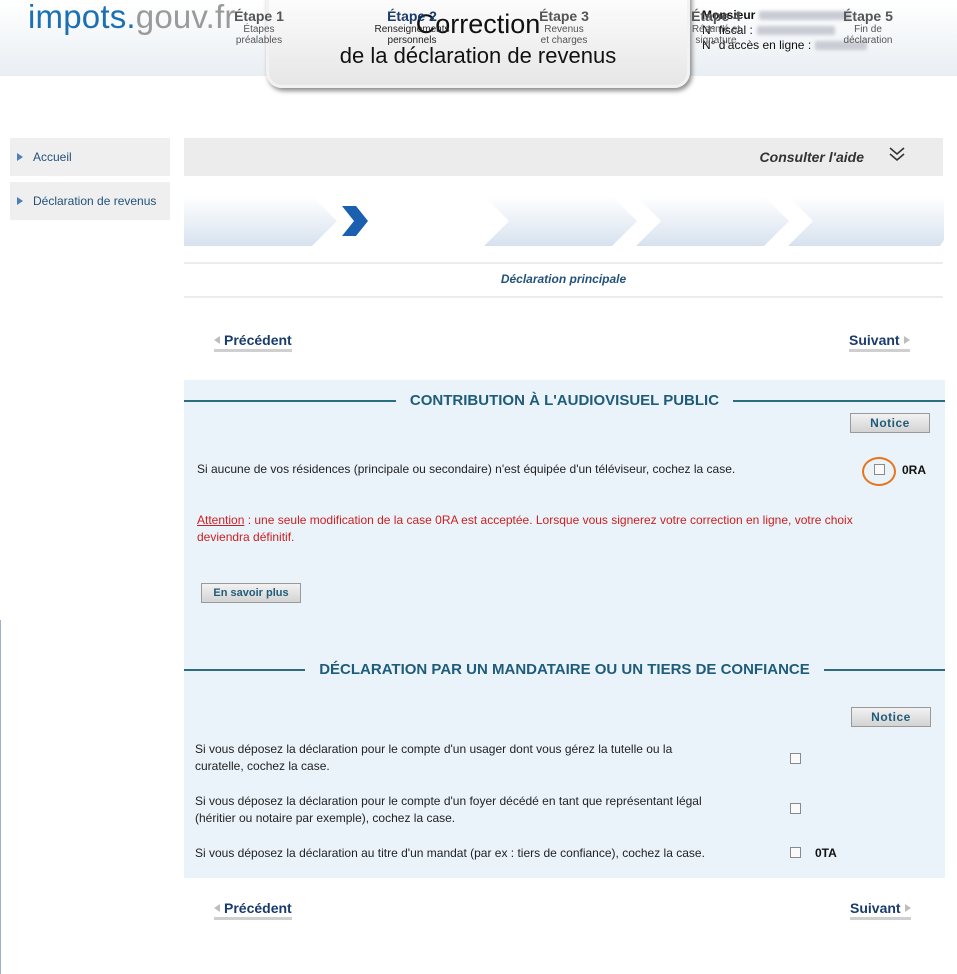 The width and height of the screenshot is (957, 974). Describe the element at coordinates (868, 16) in the screenshot. I see `step-number: Étape 5` at that location.